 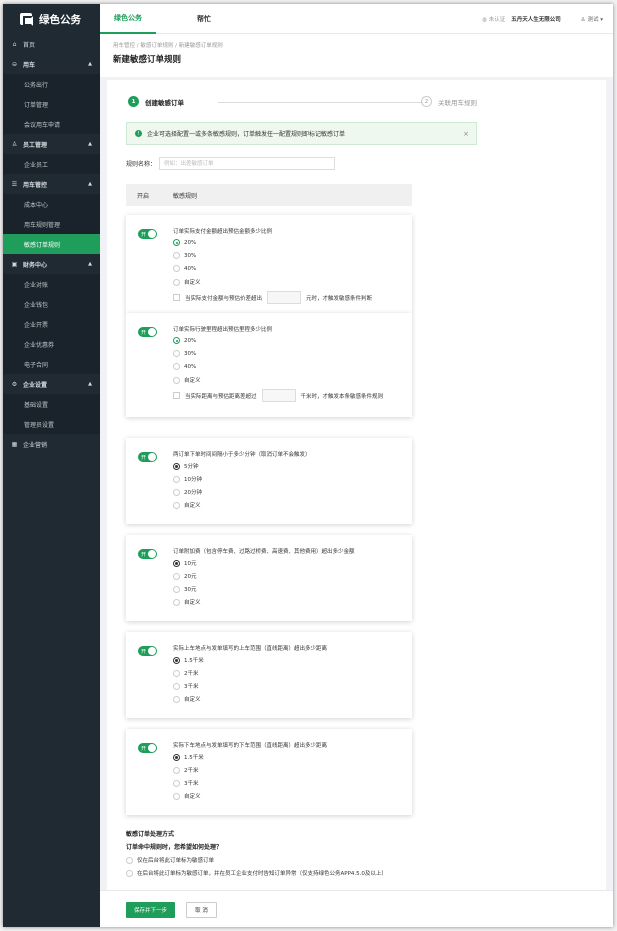 What do you see at coordinates (187, 479) in the screenshot?
I see `rule-option: 10分钟` at bounding box center [187, 479].